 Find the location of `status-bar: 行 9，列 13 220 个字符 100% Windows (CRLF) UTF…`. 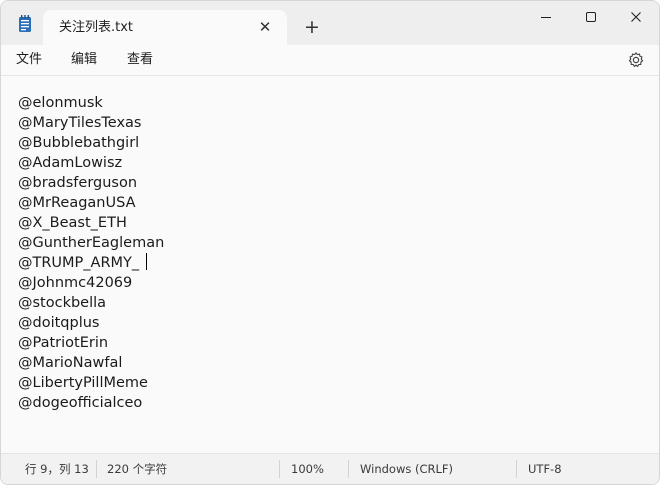

status-bar: 行 9，列 13 220 个字符 100% Windows (CRLF) UTF… is located at coordinates (330, 468).